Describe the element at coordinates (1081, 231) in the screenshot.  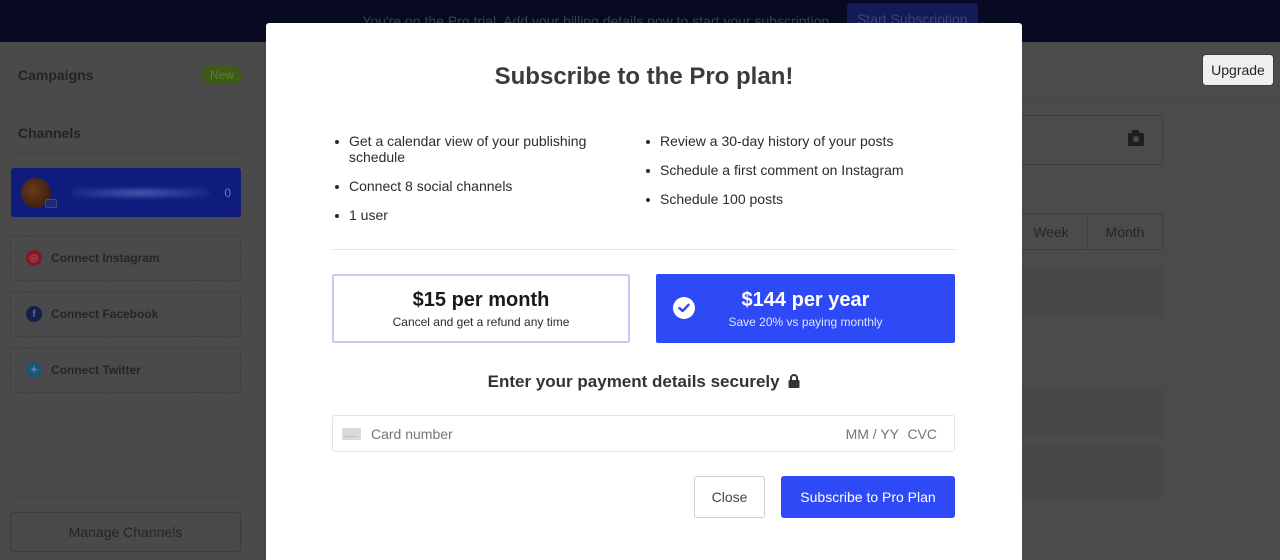
I see `calendar-view-toggle: Week Month` at that location.